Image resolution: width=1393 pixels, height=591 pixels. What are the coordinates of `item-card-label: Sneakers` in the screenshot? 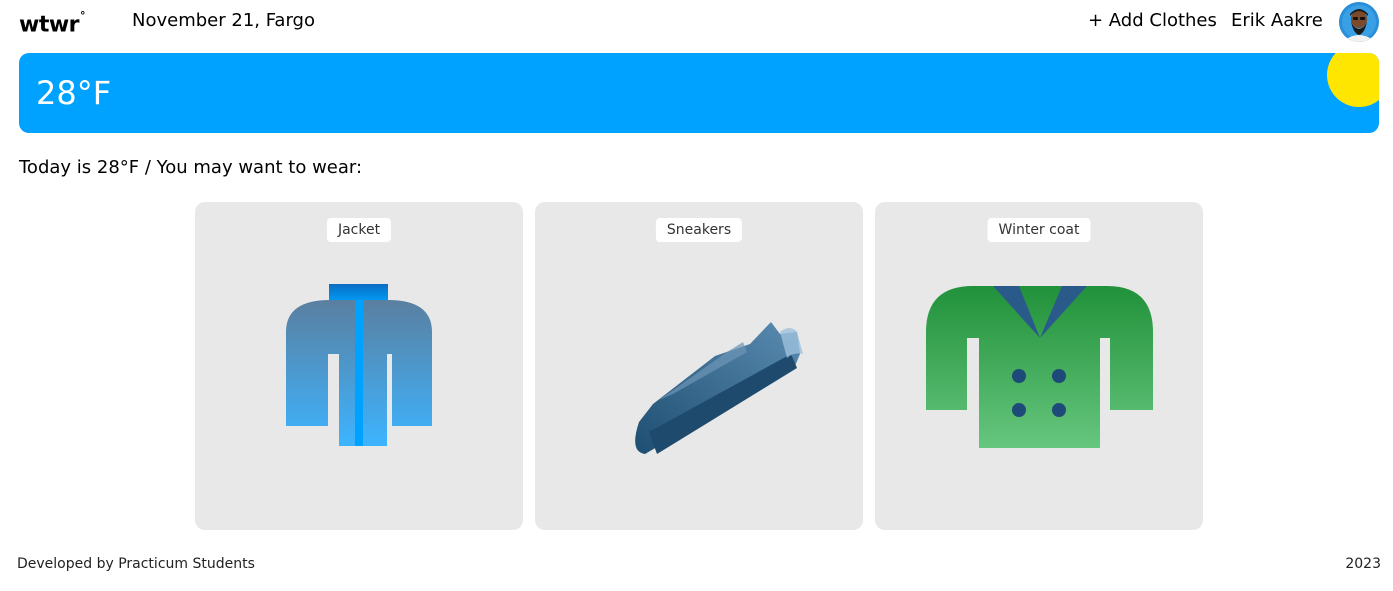 It's located at (699, 230).